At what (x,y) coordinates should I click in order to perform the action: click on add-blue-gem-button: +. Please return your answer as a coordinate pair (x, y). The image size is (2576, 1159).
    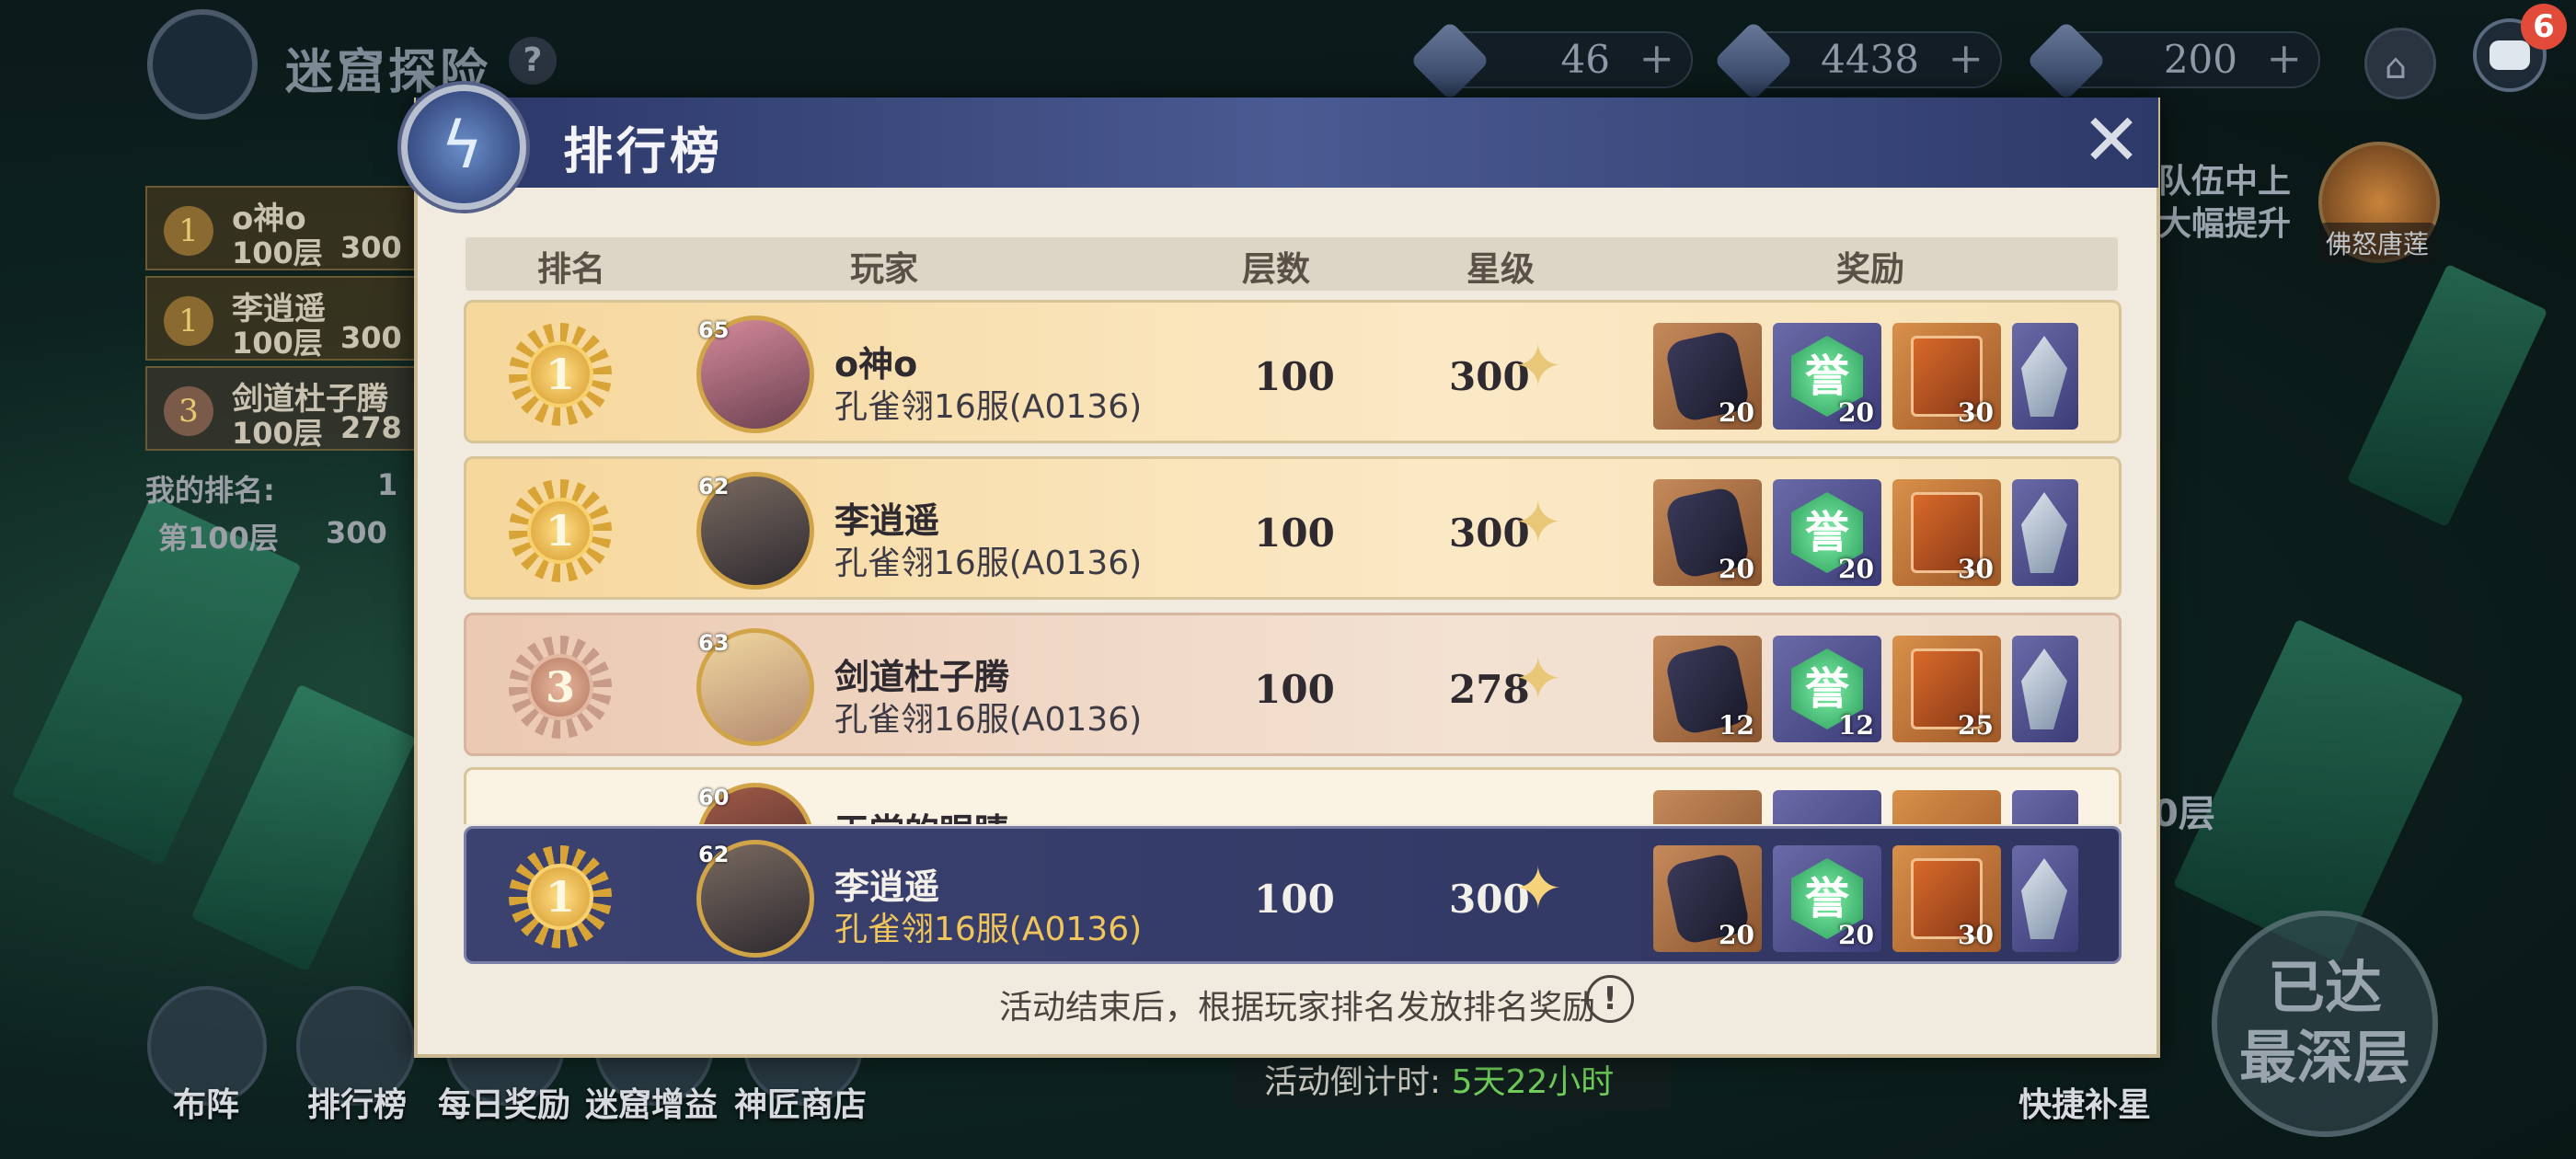
    Looking at the image, I should click on (2284, 58).